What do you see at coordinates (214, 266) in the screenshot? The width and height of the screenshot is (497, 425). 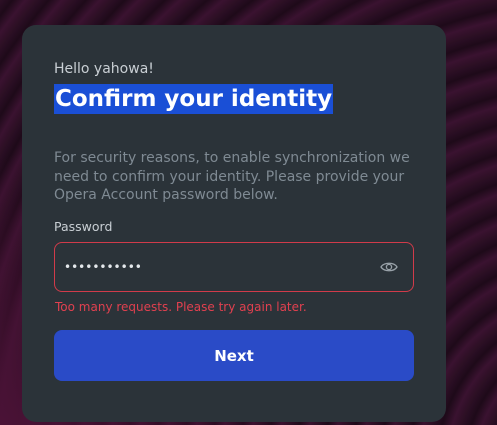 I see `password-input` at bounding box center [214, 266].